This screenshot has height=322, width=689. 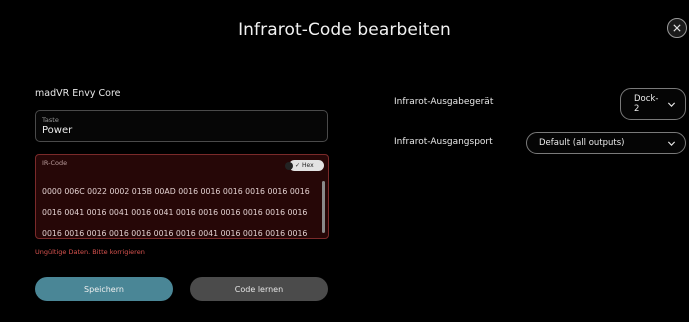 I want to click on key-field-value: Power, so click(x=57, y=130).